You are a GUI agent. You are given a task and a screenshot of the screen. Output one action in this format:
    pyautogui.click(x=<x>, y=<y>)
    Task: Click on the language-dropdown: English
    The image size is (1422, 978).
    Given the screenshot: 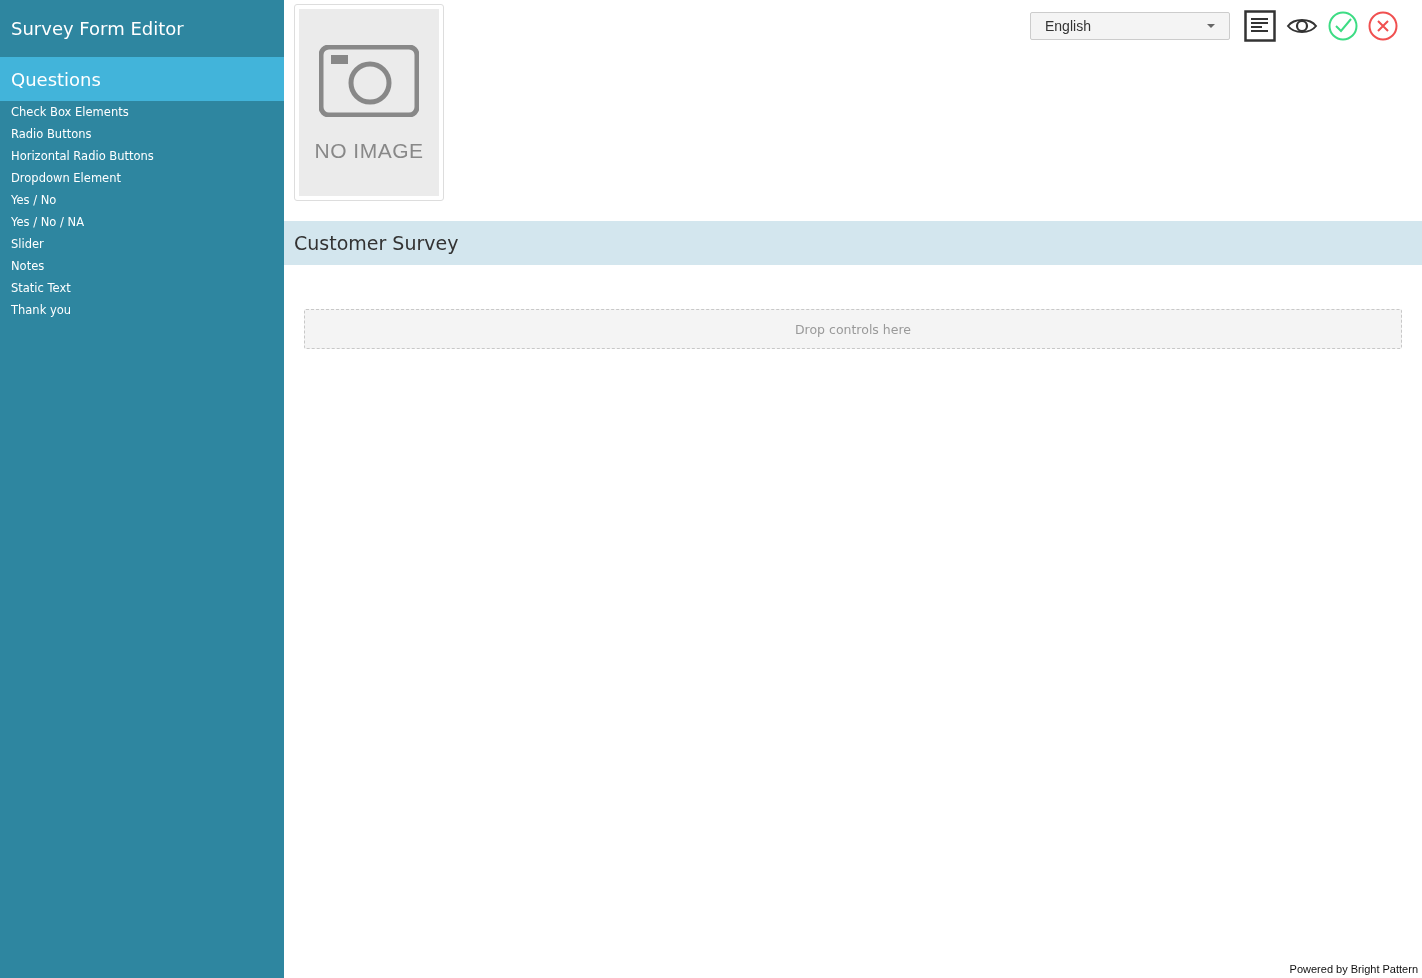 What is the action you would take?
    pyautogui.click(x=1130, y=26)
    